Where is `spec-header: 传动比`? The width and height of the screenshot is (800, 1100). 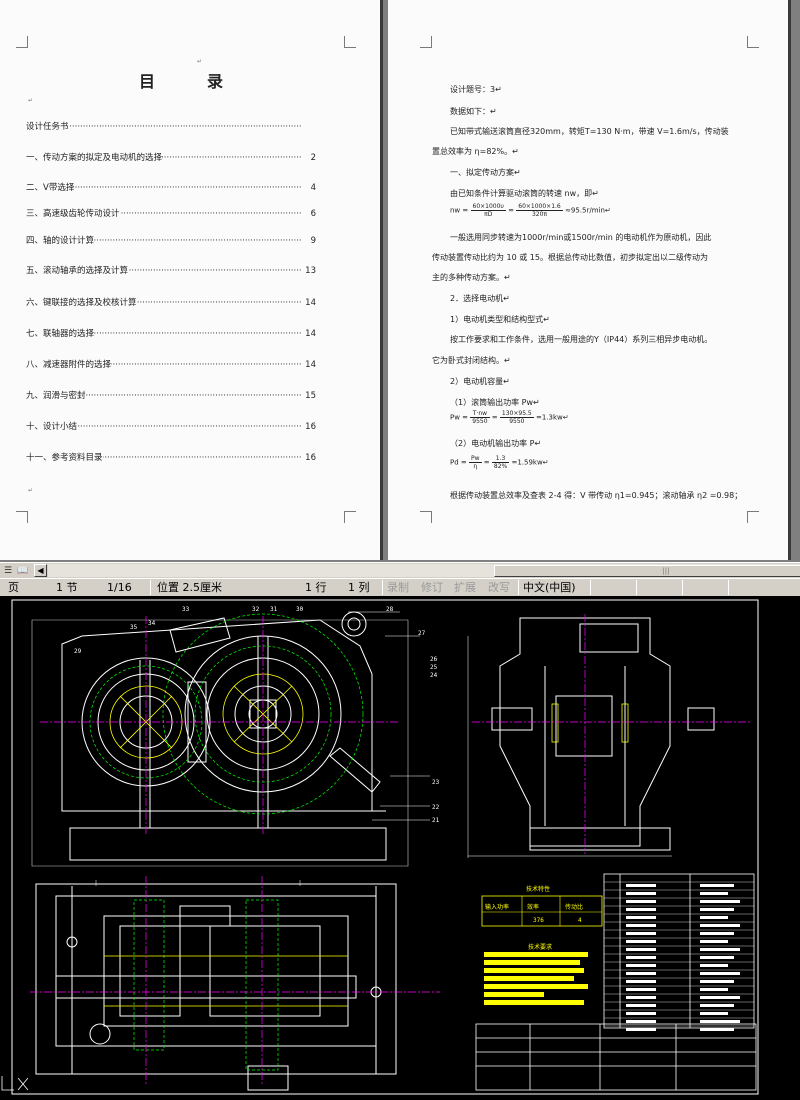 spec-header: 传动比 is located at coordinates (574, 907).